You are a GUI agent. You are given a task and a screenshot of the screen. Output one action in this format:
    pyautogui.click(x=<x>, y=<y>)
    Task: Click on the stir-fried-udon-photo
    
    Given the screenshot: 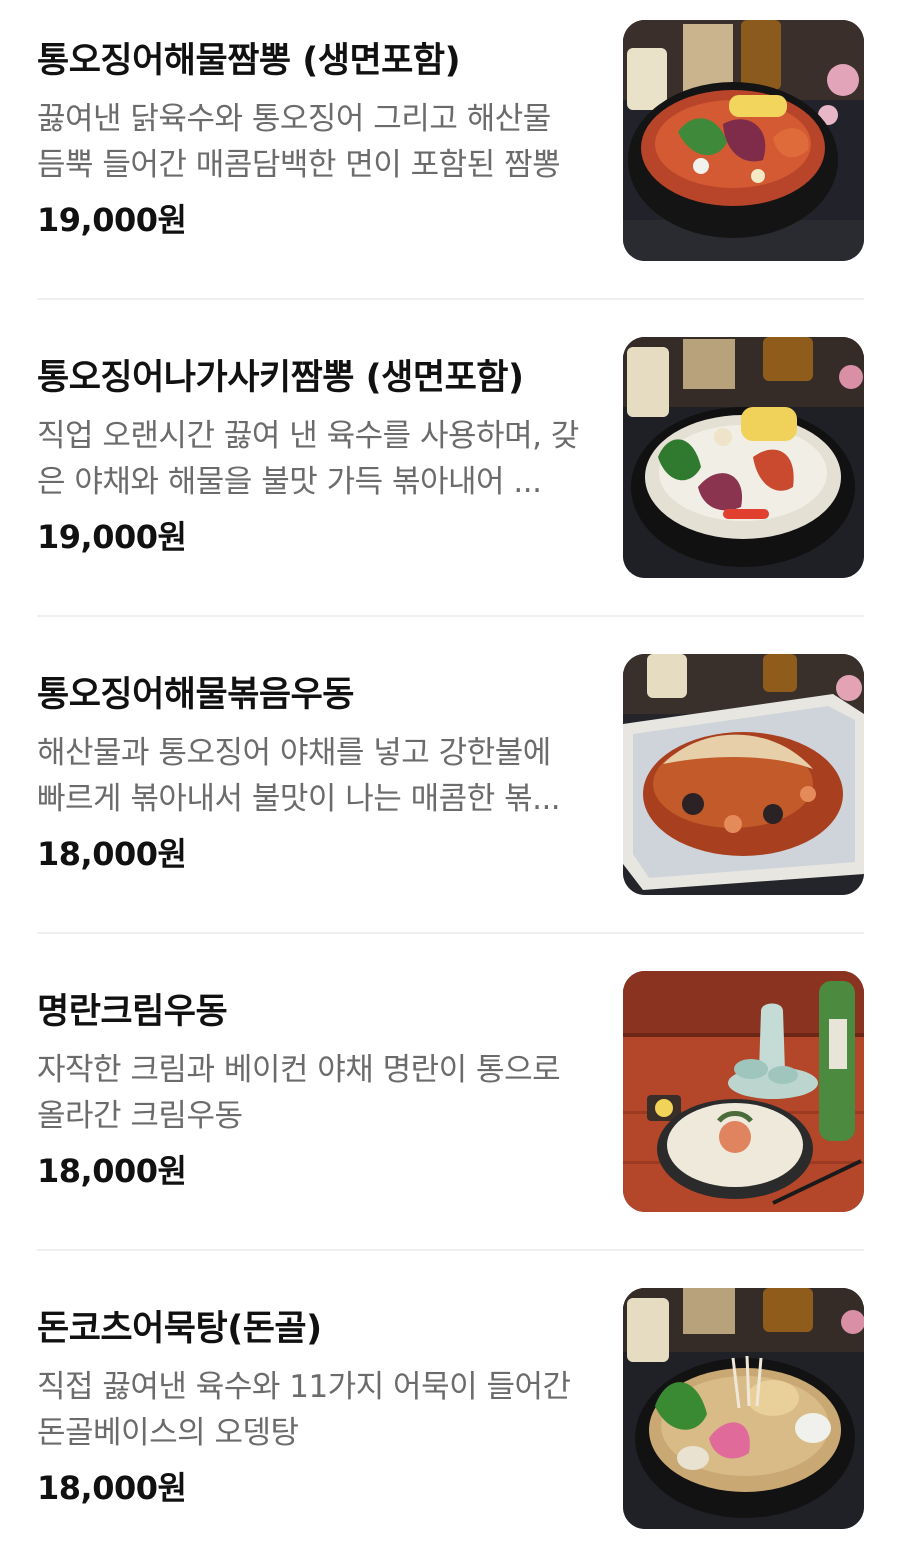 What is the action you would take?
    pyautogui.click(x=743, y=774)
    